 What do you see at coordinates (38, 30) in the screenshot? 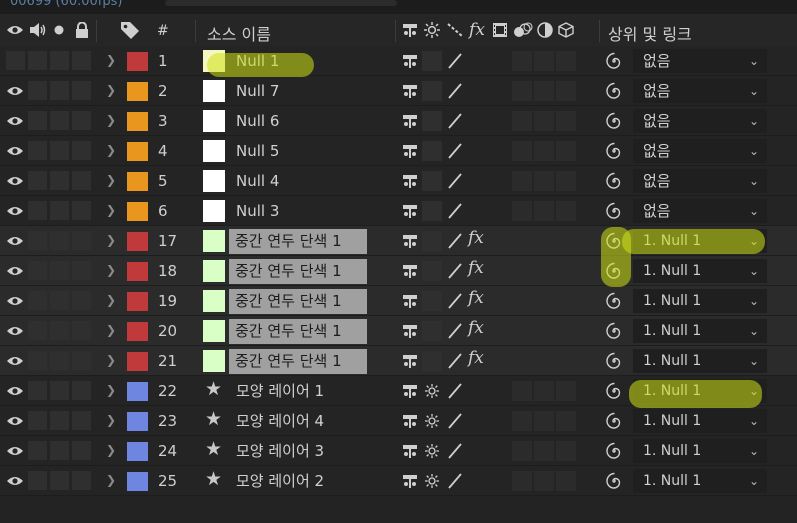
I see `audio-speaker-icon` at bounding box center [38, 30].